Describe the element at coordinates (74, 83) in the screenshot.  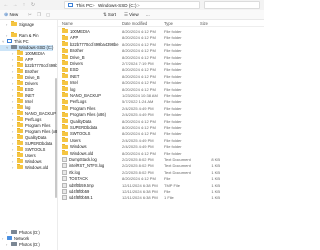
I see `file-name: Intel` at that location.